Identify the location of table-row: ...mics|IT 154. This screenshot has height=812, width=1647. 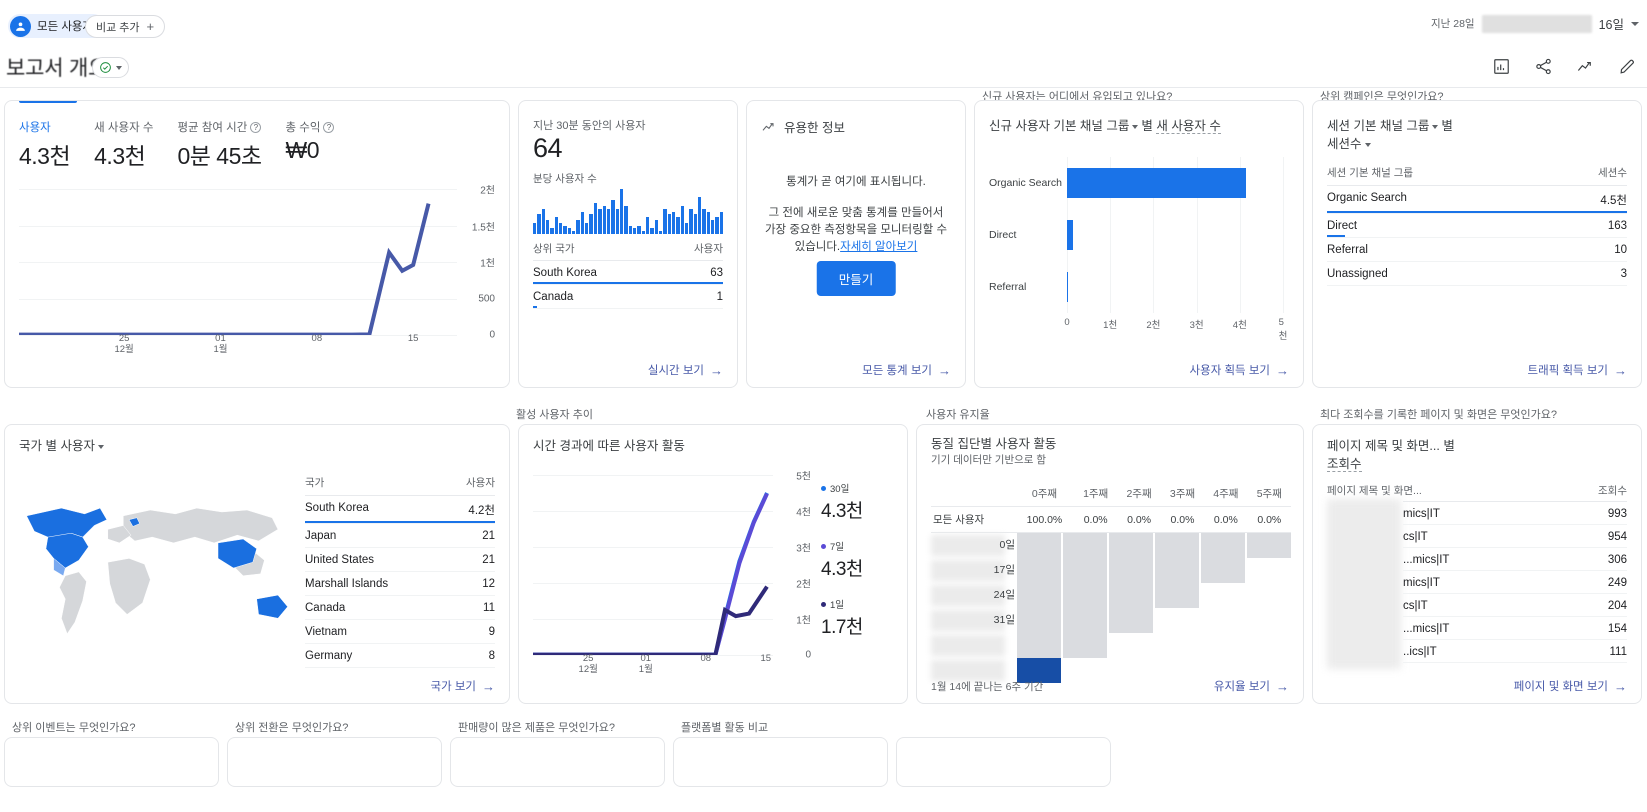
(1515, 628).